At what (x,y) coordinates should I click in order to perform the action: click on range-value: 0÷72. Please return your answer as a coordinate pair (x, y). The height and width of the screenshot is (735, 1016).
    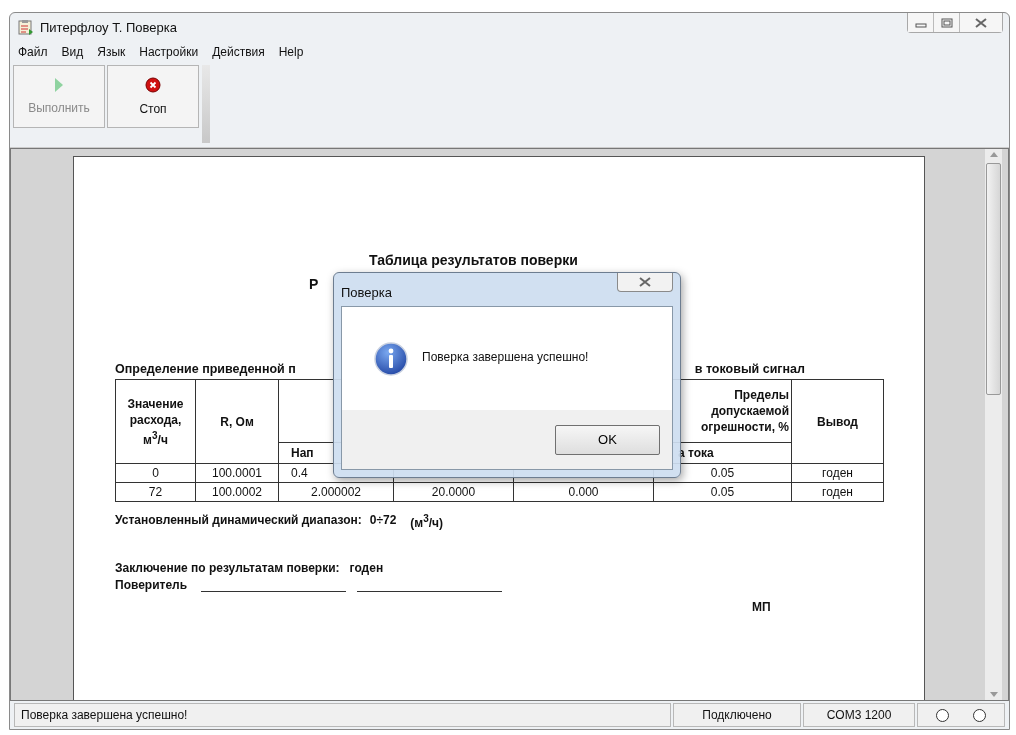
    Looking at the image, I should click on (383, 521).